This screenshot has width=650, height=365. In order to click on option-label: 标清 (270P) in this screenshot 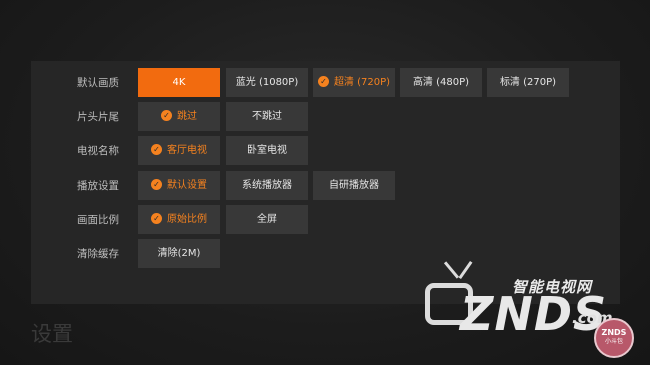, I will do `click(528, 82)`.